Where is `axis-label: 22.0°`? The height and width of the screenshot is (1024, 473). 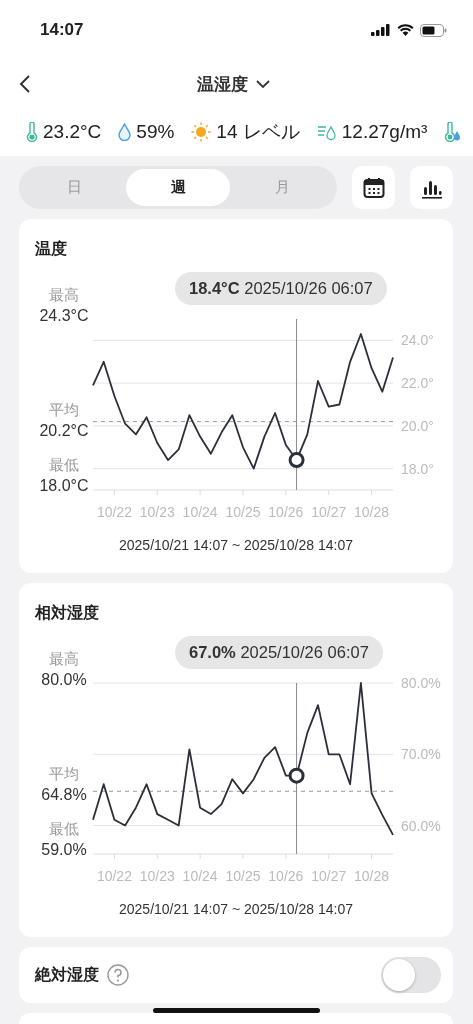
axis-label: 22.0° is located at coordinates (417, 383).